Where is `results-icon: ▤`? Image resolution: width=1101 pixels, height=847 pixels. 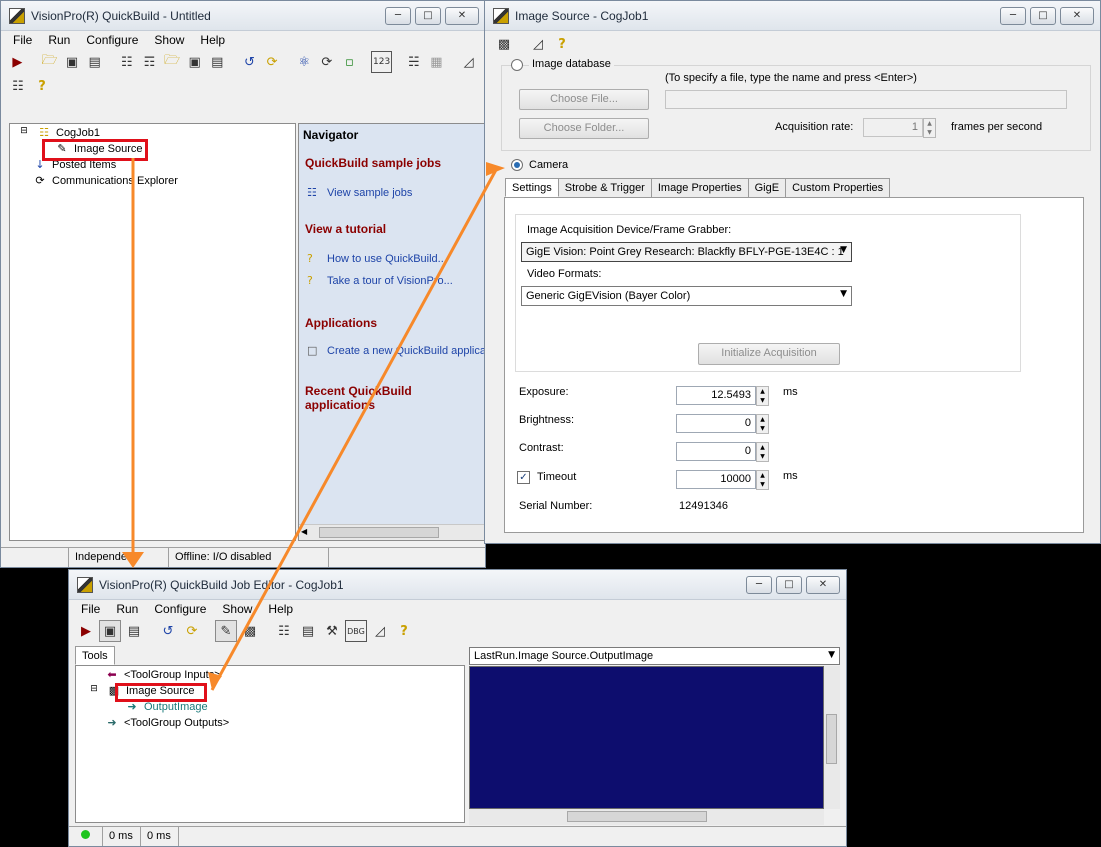
results-icon: ▤ is located at coordinates (308, 631).